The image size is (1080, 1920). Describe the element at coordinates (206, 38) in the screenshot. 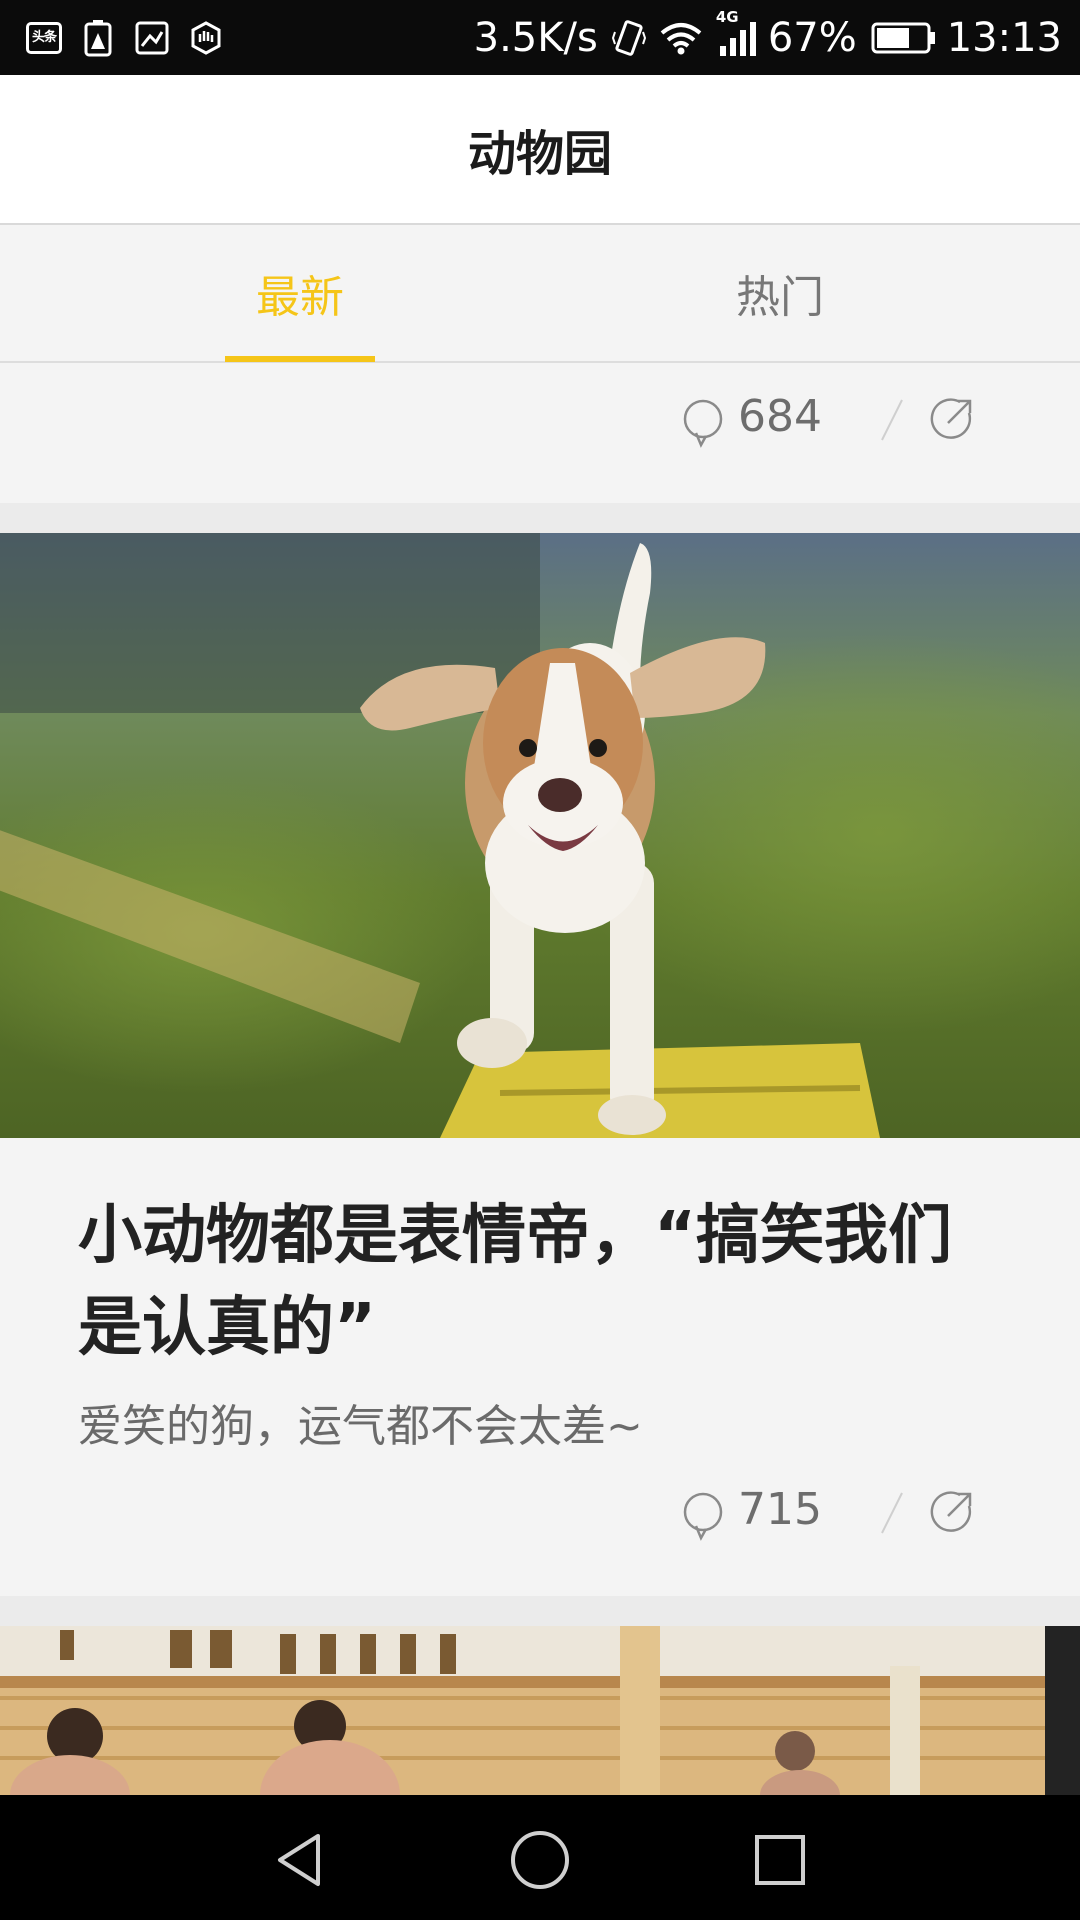

I see `hand-icon` at that location.